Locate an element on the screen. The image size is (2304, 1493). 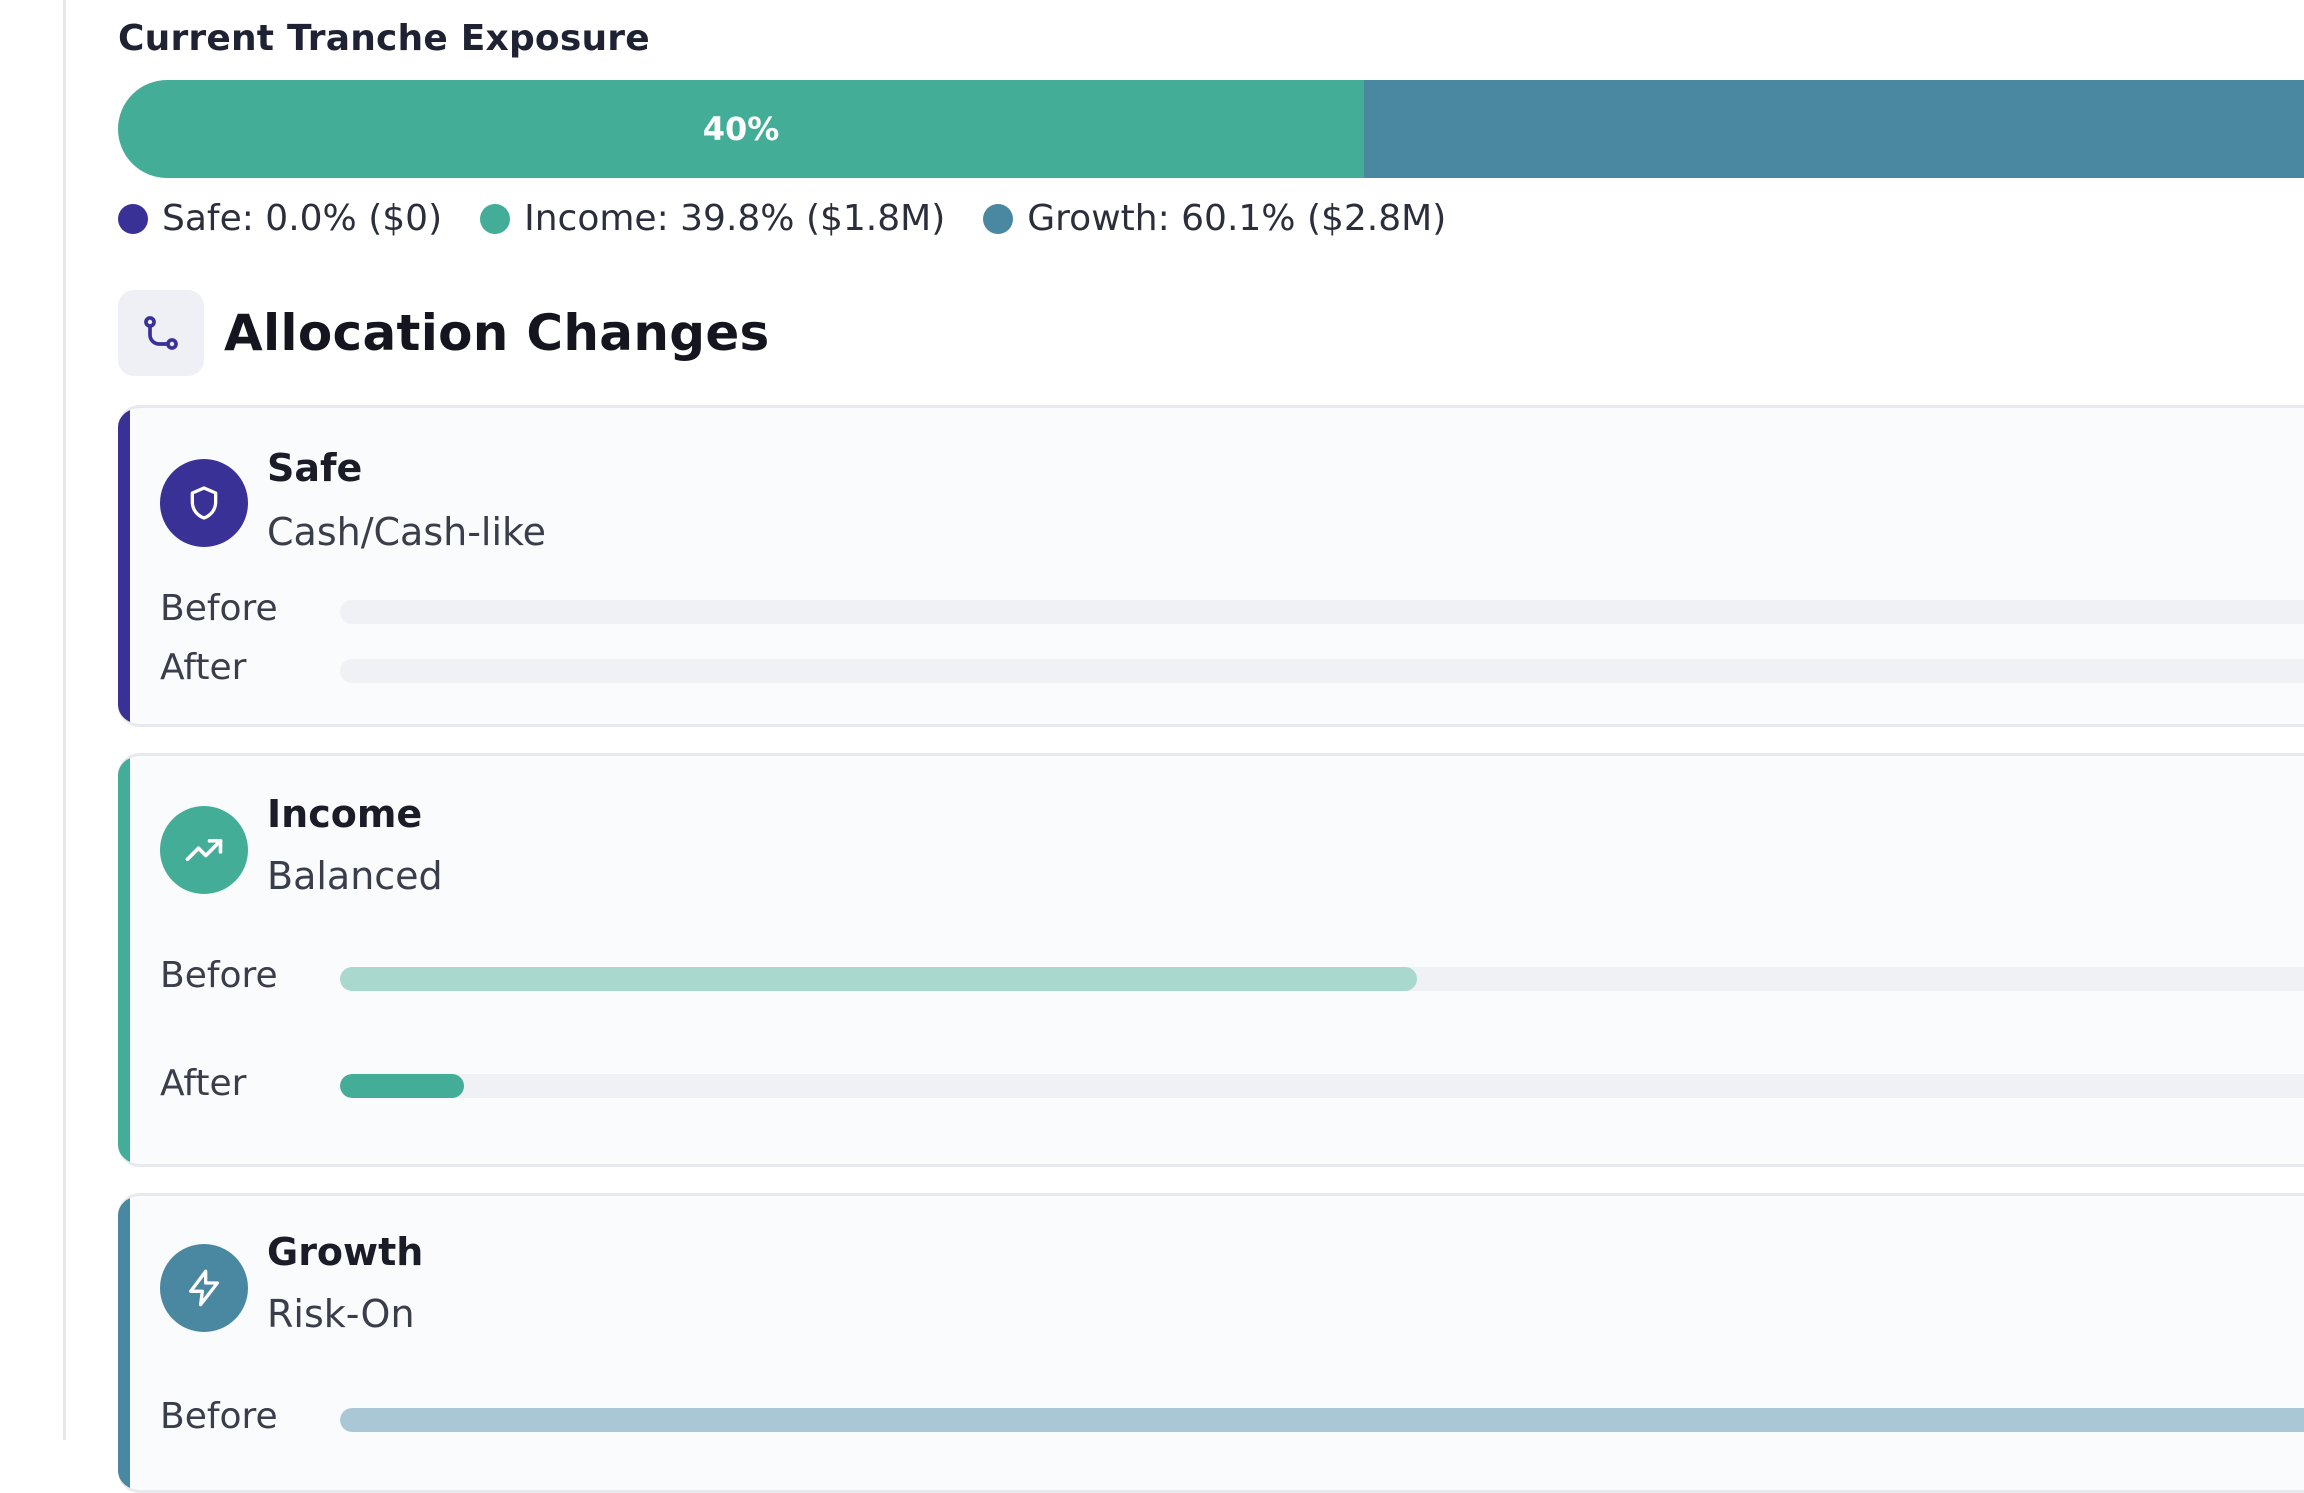
after-label-safe: After is located at coordinates (203, 667).